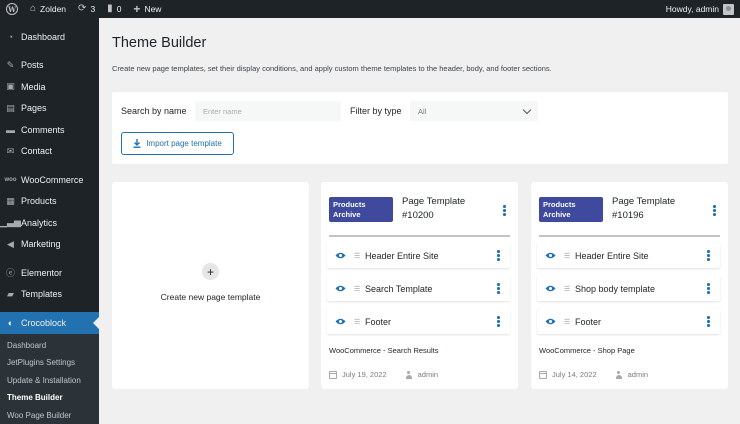 Image resolution: width=740 pixels, height=424 pixels. What do you see at coordinates (587, 350) in the screenshot?
I see `template-type-label: WooCommerce - Shop Page` at bounding box center [587, 350].